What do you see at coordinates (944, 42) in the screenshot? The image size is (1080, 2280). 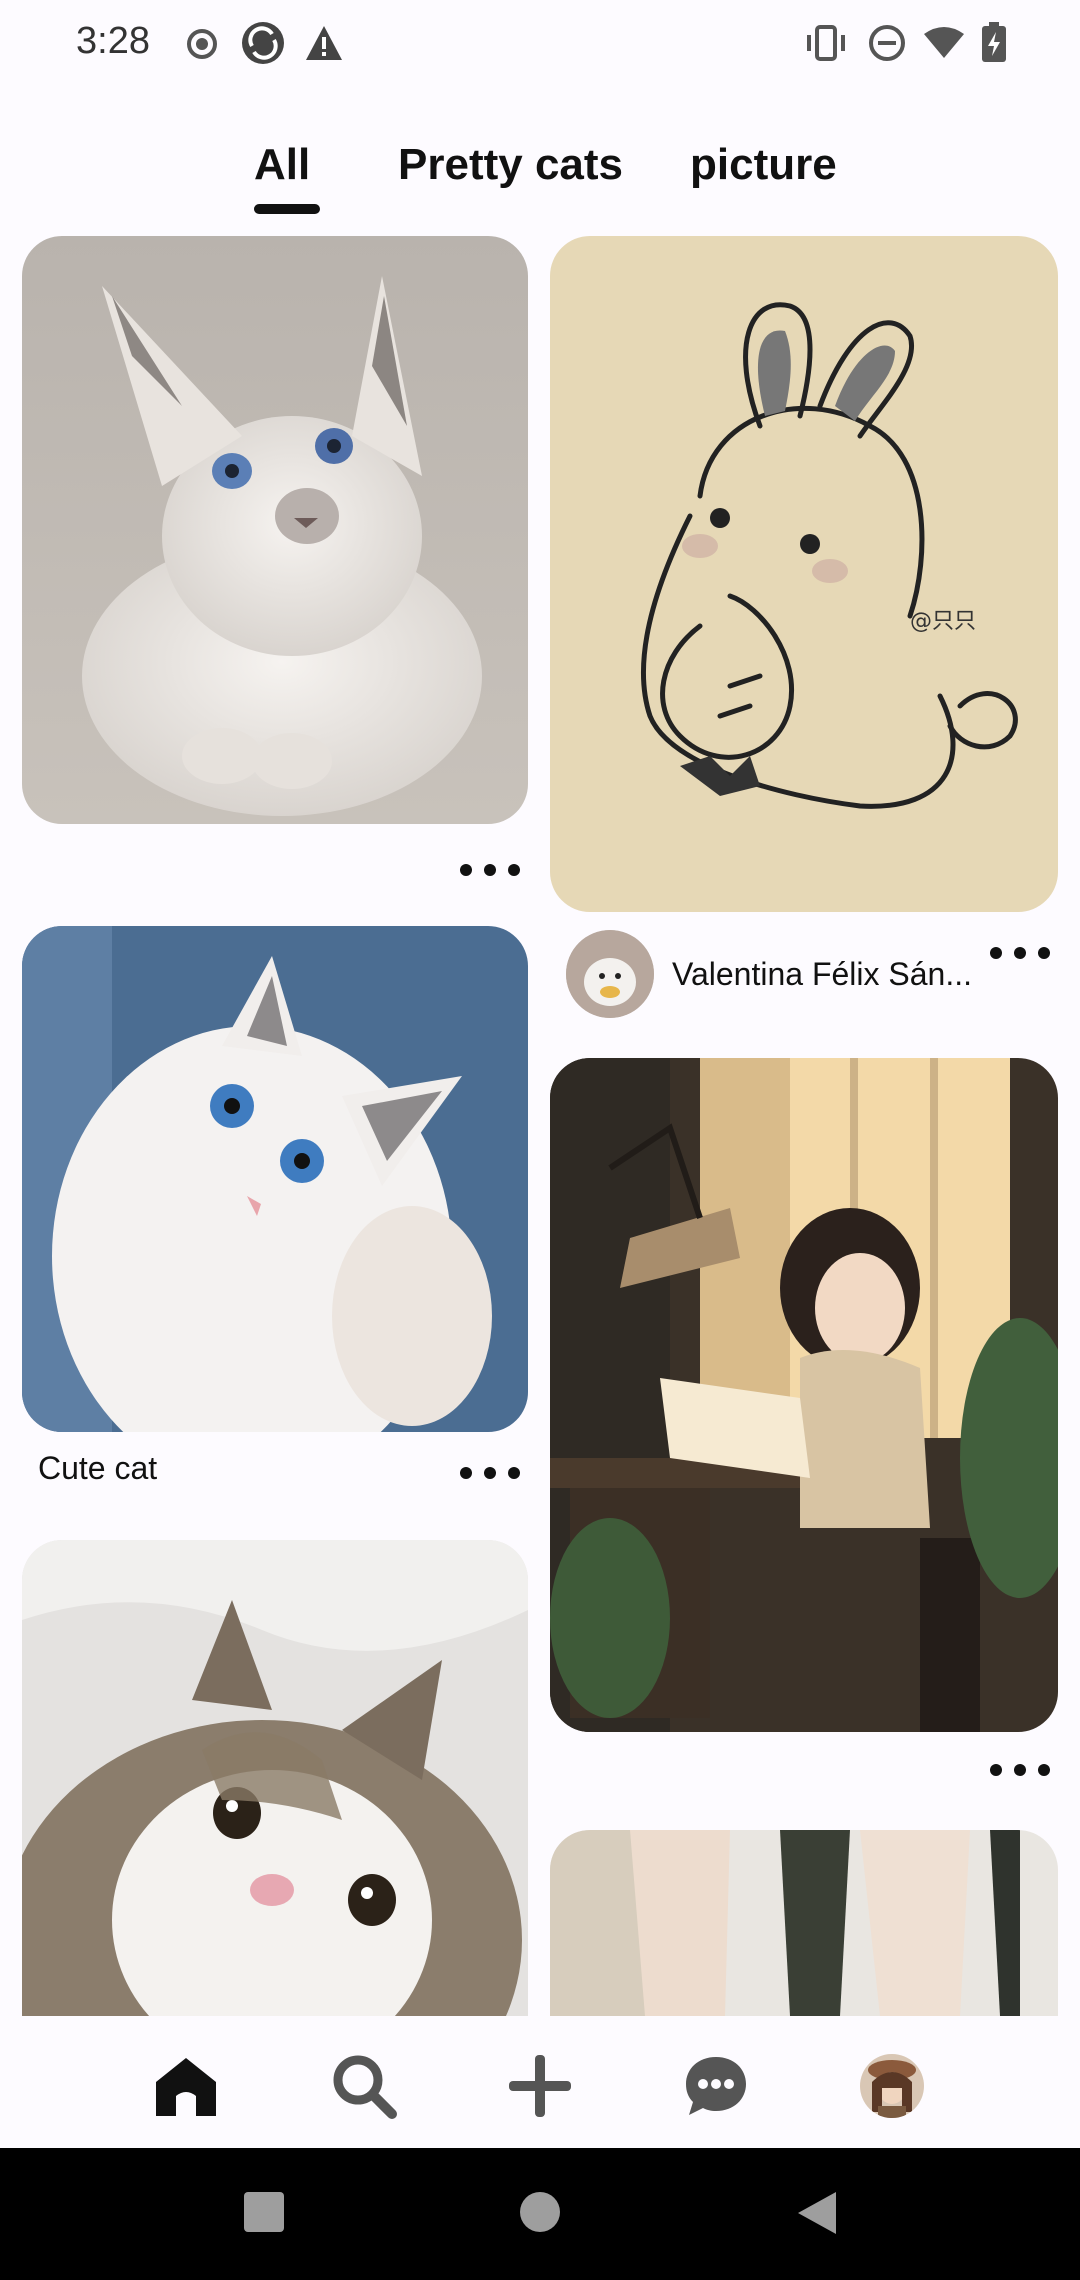 I see `wifi-icon` at bounding box center [944, 42].